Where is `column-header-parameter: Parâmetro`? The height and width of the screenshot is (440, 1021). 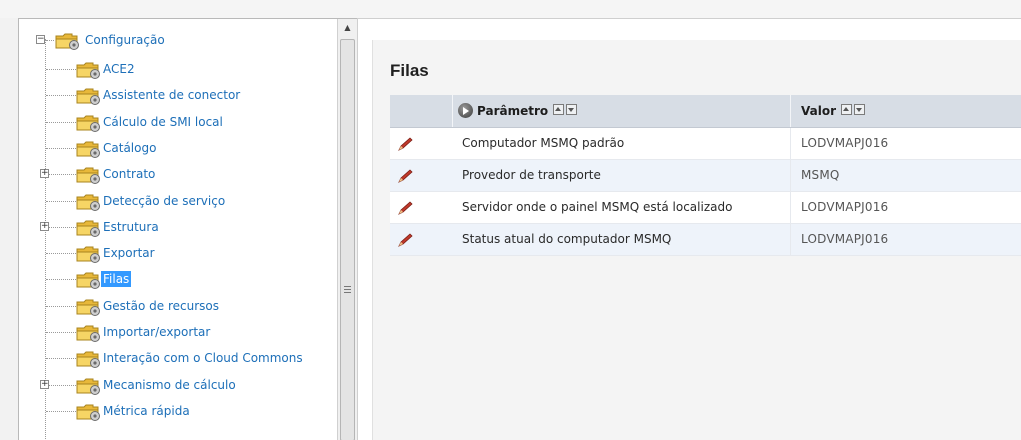 column-header-parameter: Parâmetro is located at coordinates (518, 111).